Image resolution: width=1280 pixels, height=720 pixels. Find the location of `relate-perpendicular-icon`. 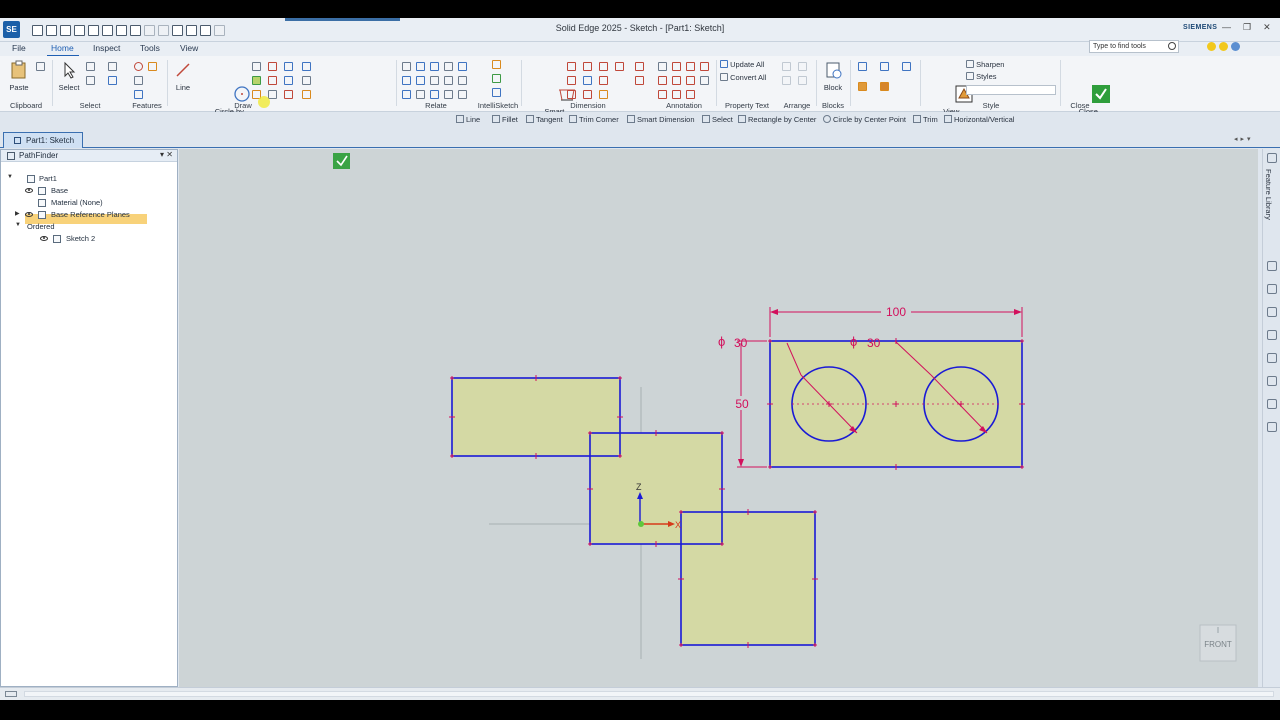

relate-perpendicular-icon is located at coordinates (434, 80).